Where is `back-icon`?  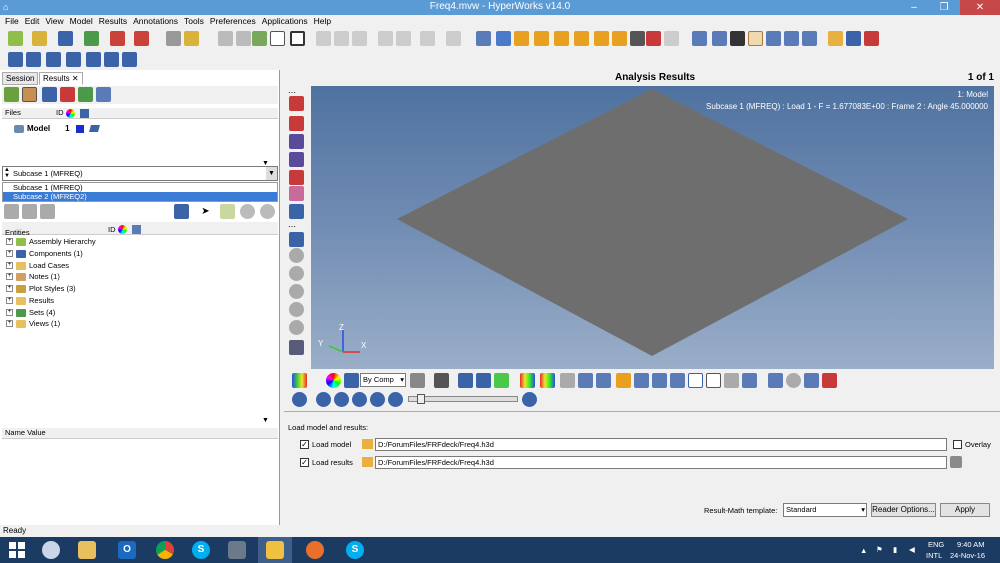
back-icon is located at coordinates (225, 38).